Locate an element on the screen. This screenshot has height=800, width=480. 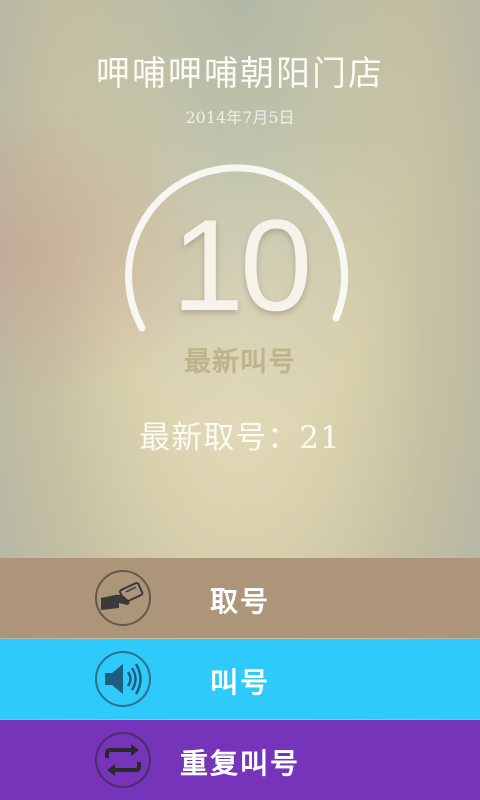
take-number-button: 取号 is located at coordinates (240, 598).